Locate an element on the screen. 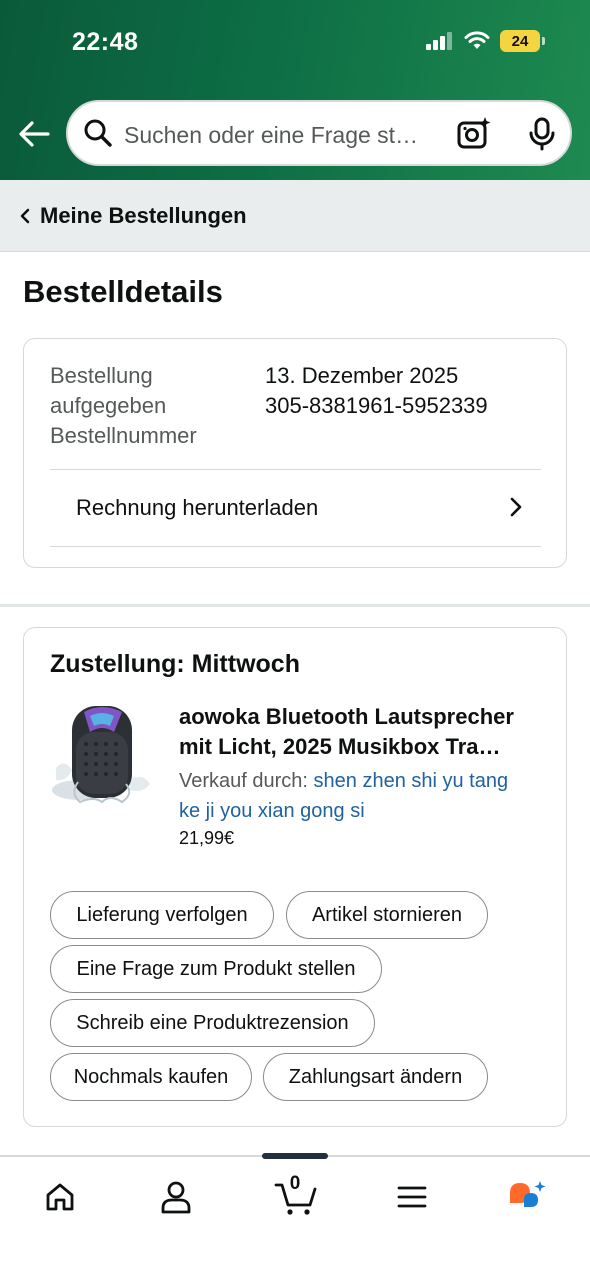 This screenshot has height=1280, width=590. chevron-right-icon is located at coordinates (516, 507).